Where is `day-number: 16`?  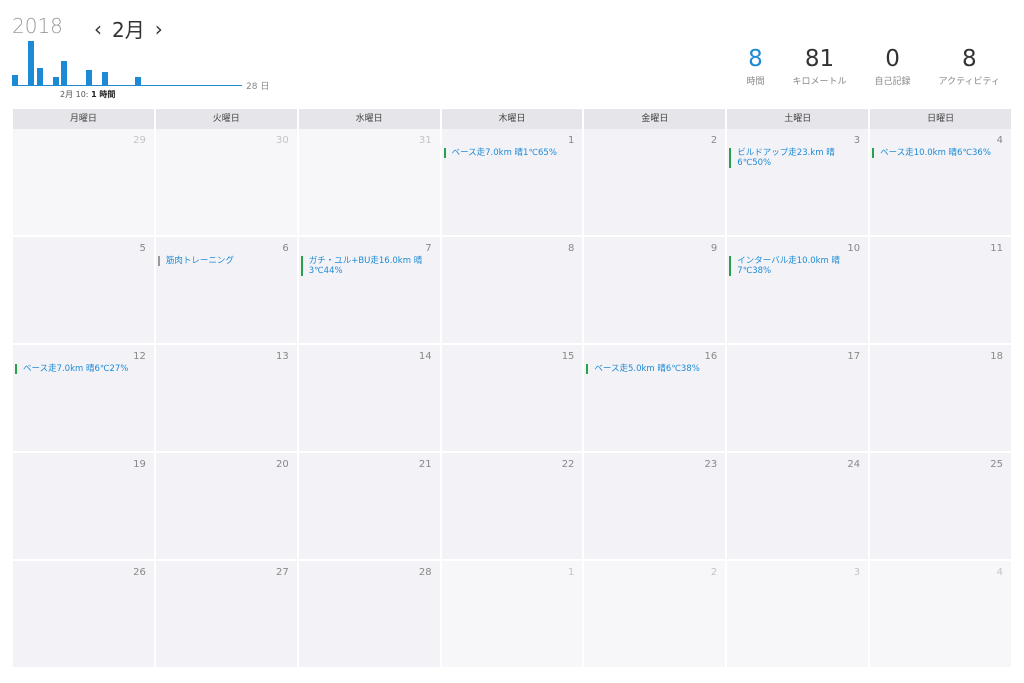
day-number: 16 is located at coordinates (711, 356).